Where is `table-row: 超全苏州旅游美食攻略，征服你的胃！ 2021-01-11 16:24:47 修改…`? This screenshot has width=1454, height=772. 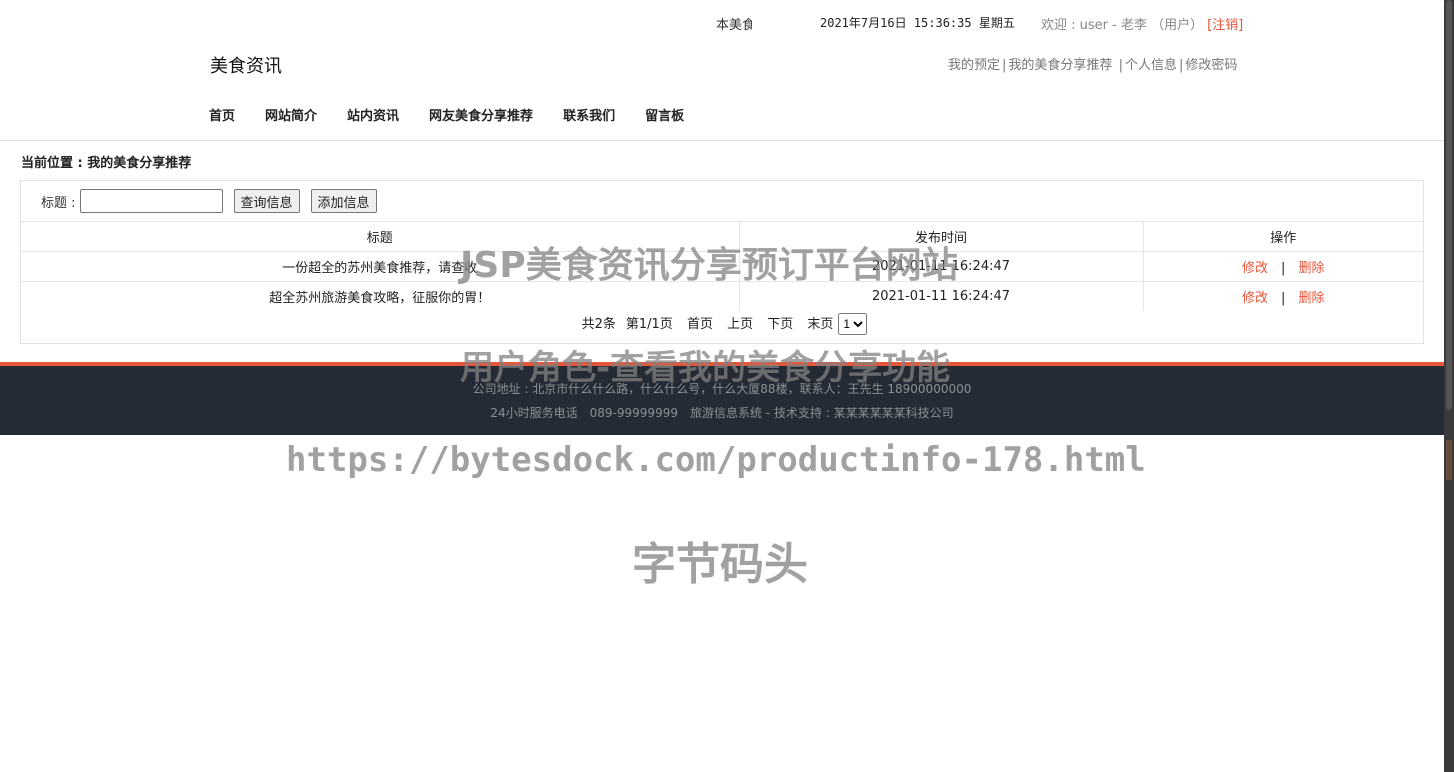 table-row: 超全苏州旅游美食攻略，征服你的胃！ 2021-01-11 16:24:47 修改… is located at coordinates (722, 296).